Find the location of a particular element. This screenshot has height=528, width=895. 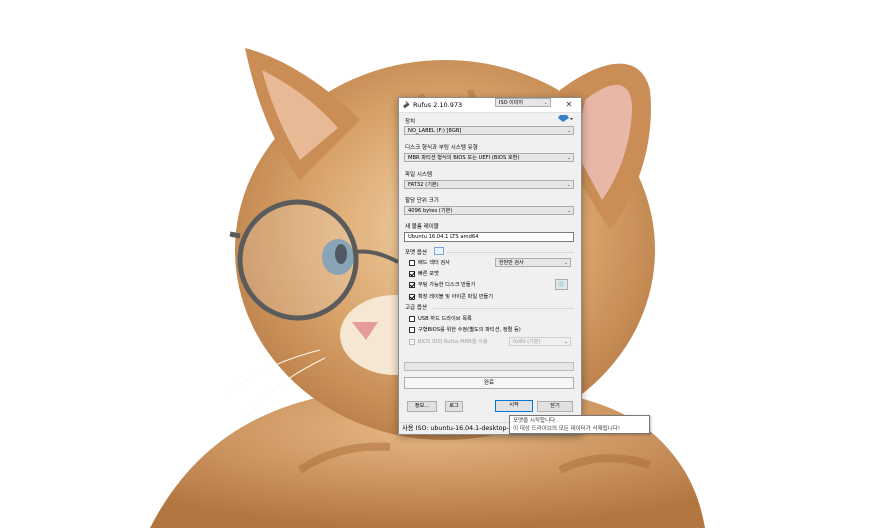

bootable-checkbox: 부팅 가능한 디스크 만들기 is located at coordinates (442, 285).